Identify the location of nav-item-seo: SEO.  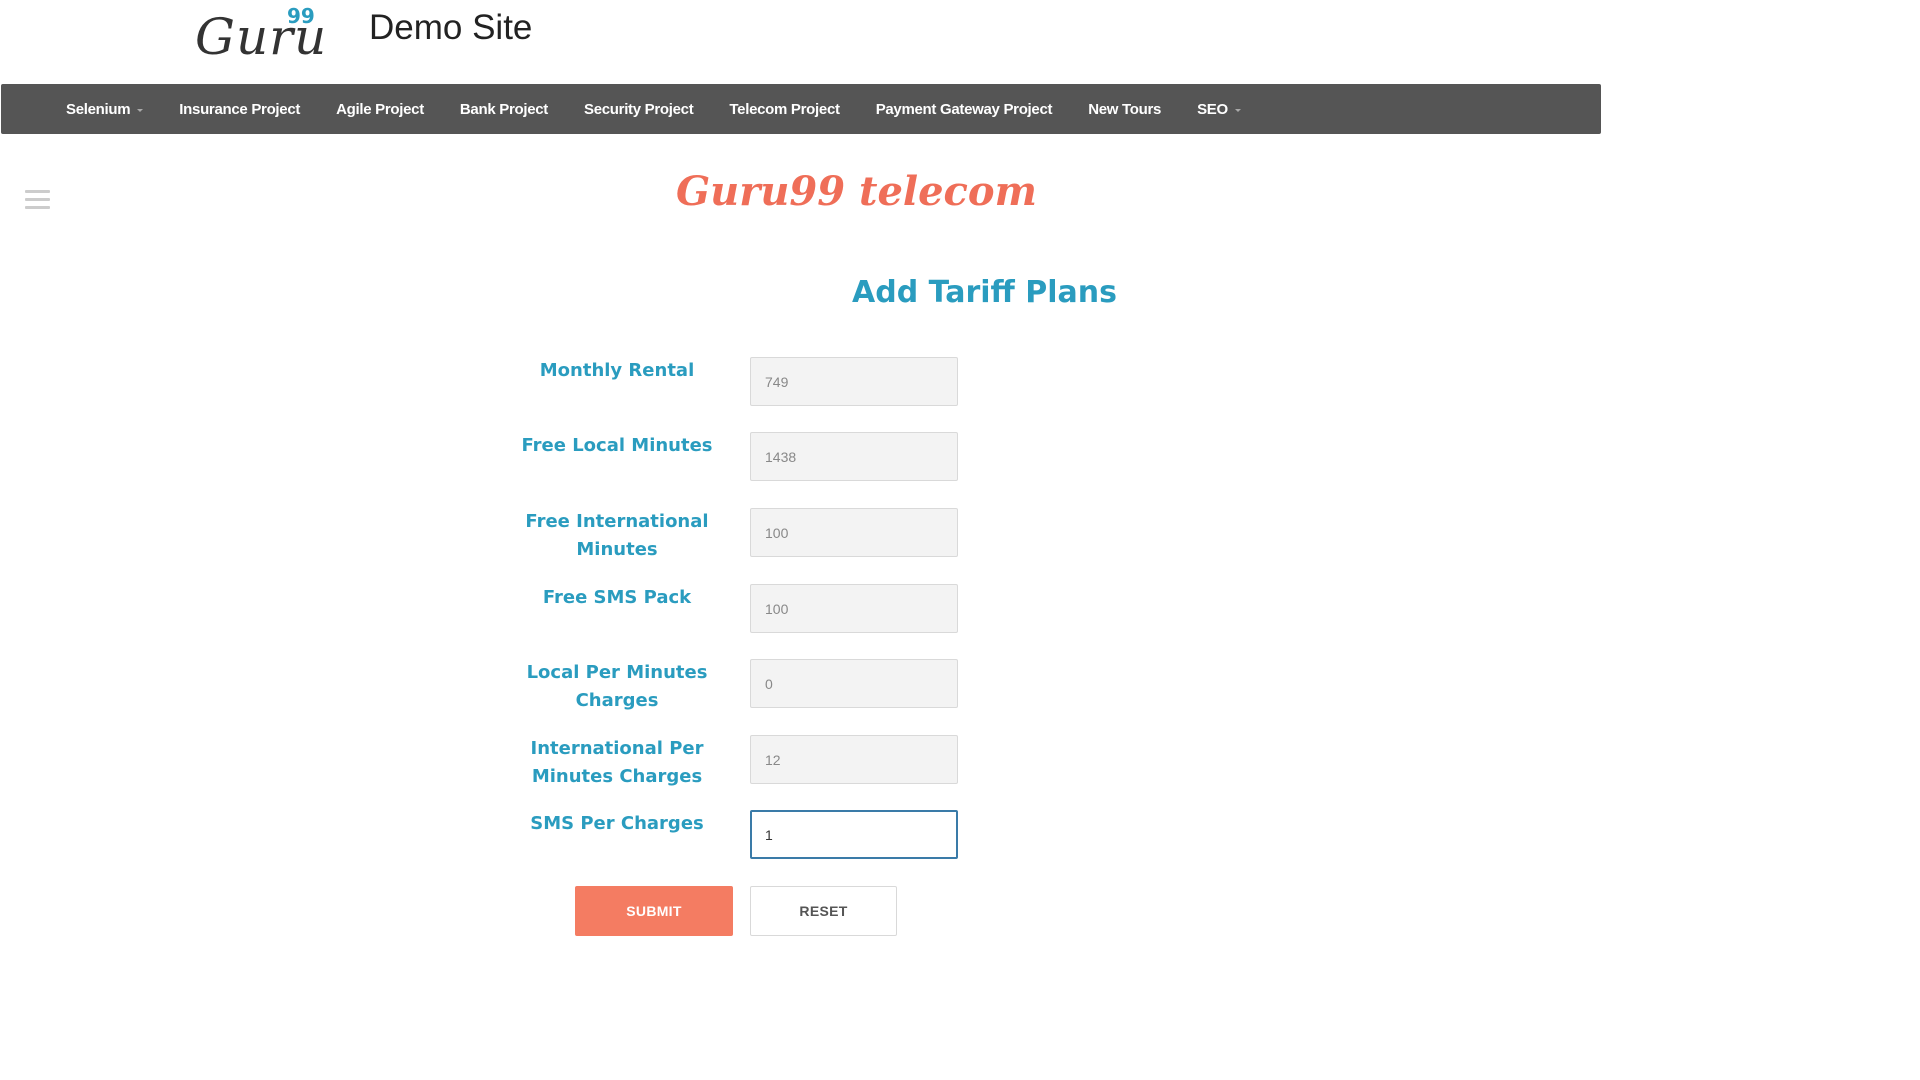
(1219, 109).